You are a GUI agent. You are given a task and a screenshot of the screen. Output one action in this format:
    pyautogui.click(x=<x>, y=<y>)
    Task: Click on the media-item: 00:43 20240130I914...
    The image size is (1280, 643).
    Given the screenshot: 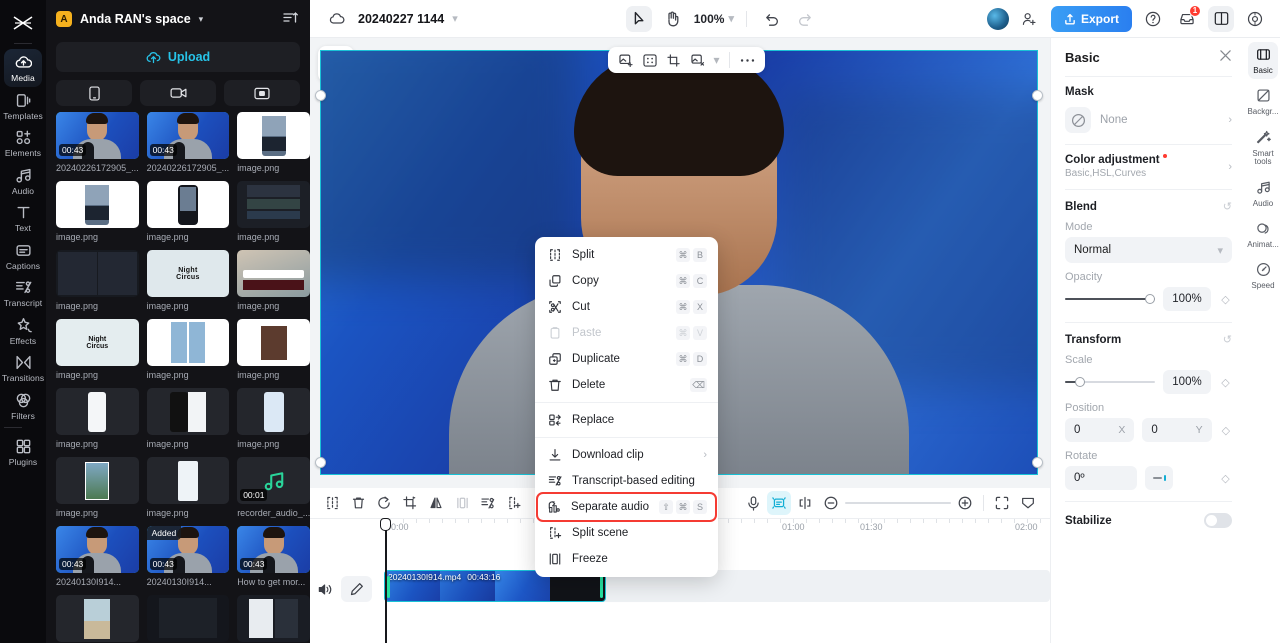 What is the action you would take?
    pyautogui.click(x=97, y=556)
    